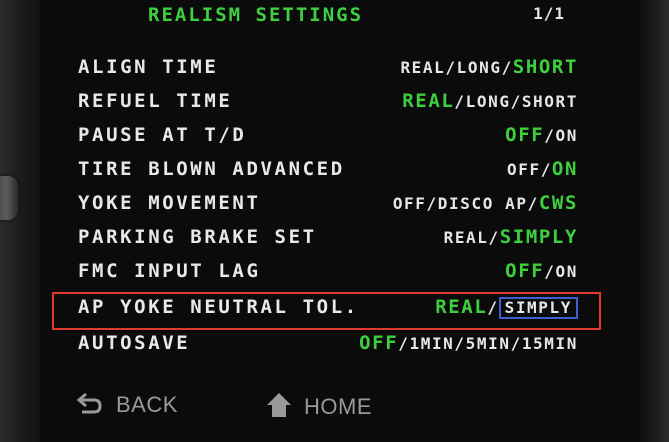 The width and height of the screenshot is (669, 442). I want to click on setting-label: REFUEL TIME, so click(155, 101).